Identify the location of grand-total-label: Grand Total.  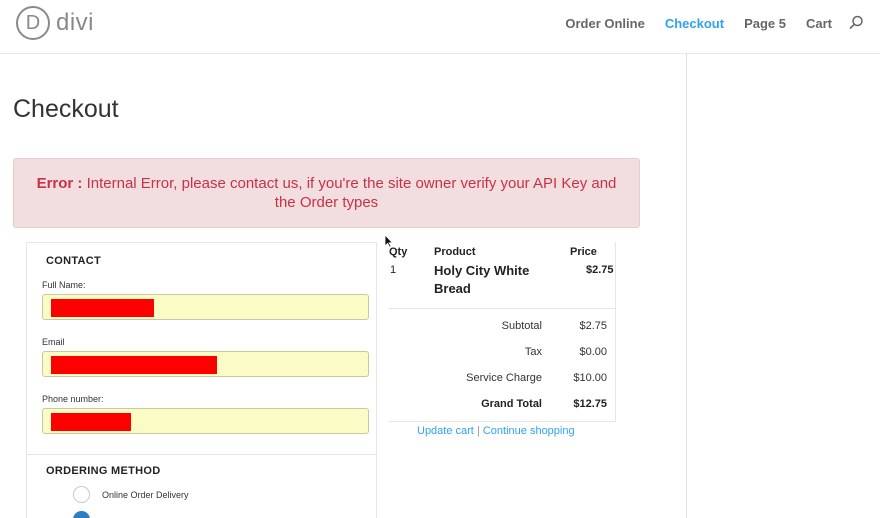
(511, 404).